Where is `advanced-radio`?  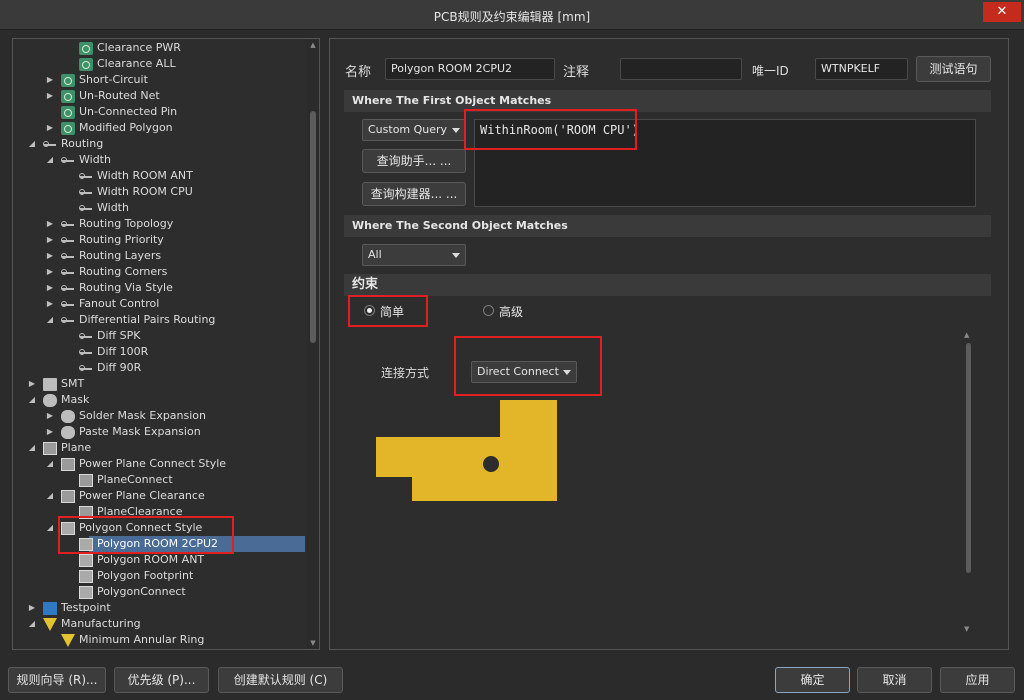 advanced-radio is located at coordinates (488, 310).